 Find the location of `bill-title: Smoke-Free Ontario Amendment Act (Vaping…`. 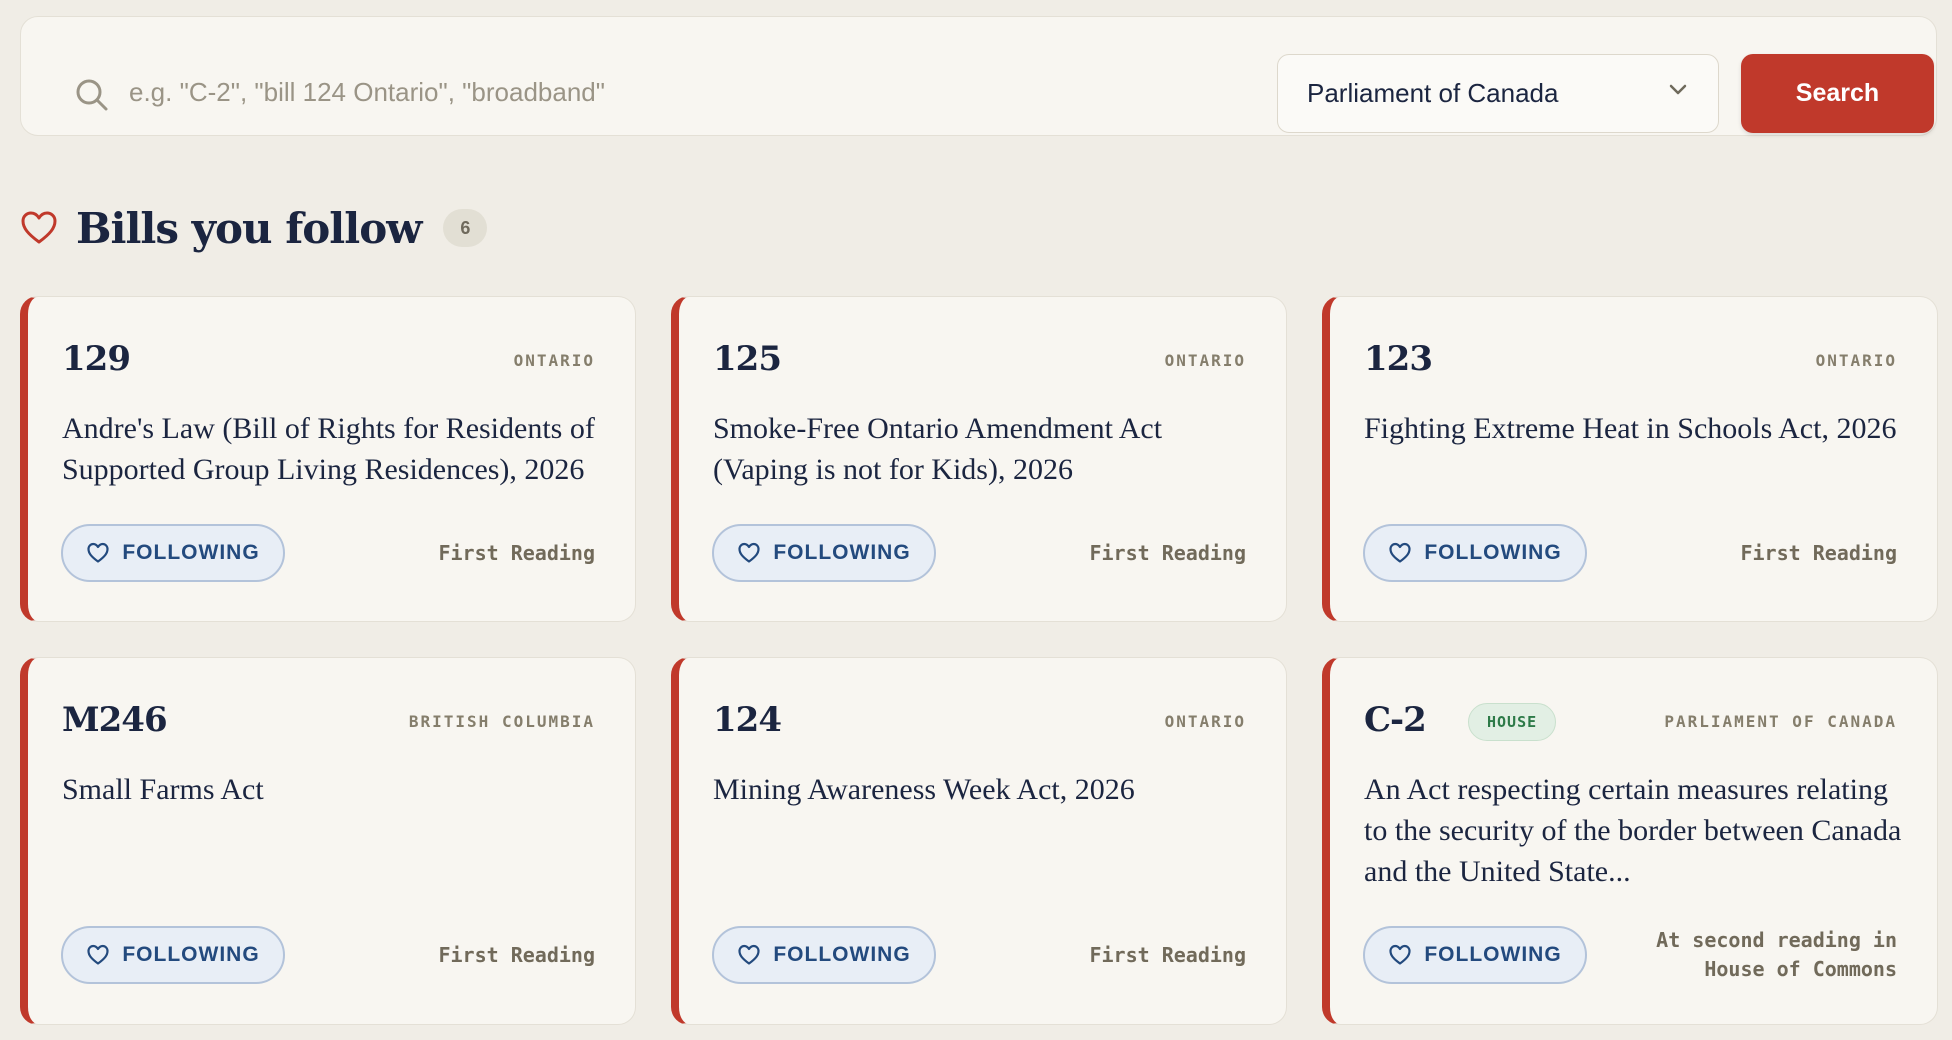

bill-title: Smoke-Free Ontario Amendment Act (Vaping… is located at coordinates (938, 449).